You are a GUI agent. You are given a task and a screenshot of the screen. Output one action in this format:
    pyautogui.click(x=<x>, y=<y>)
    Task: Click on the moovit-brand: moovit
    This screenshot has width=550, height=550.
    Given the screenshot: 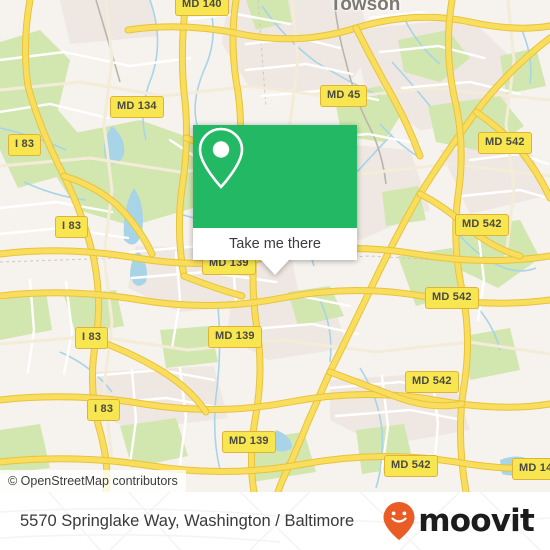 What is the action you would take?
    pyautogui.click(x=458, y=521)
    